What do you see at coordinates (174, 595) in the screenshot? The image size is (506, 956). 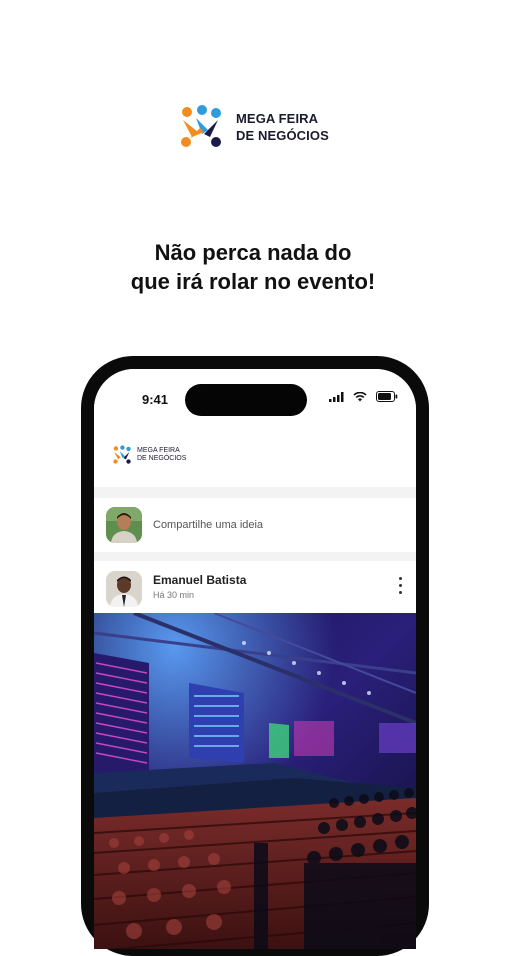 I see `post-time: Há 30 min` at bounding box center [174, 595].